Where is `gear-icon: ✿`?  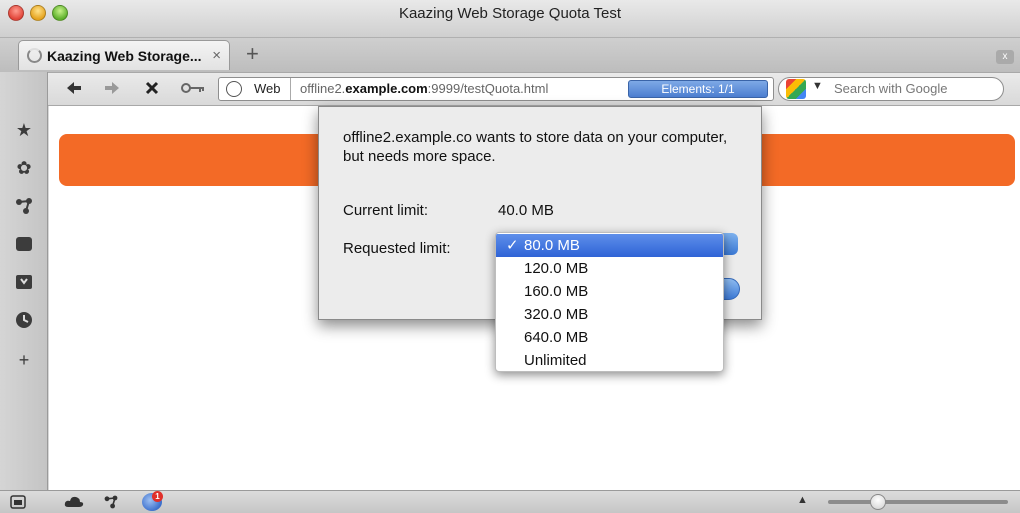 gear-icon: ✿ is located at coordinates (24, 168).